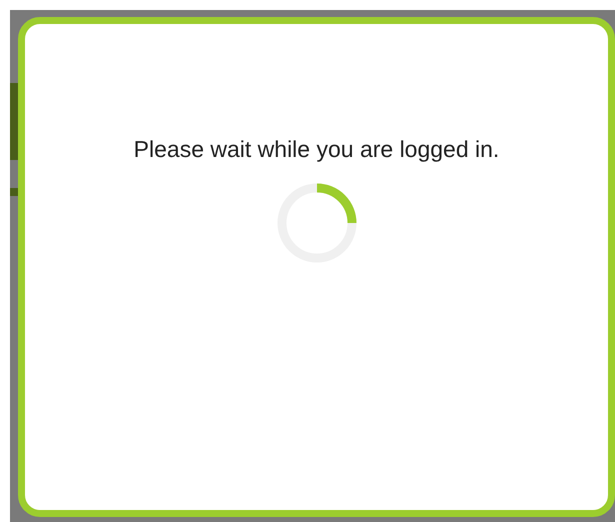 This screenshot has width=615, height=522. I want to click on spinner-icon, so click(316, 223).